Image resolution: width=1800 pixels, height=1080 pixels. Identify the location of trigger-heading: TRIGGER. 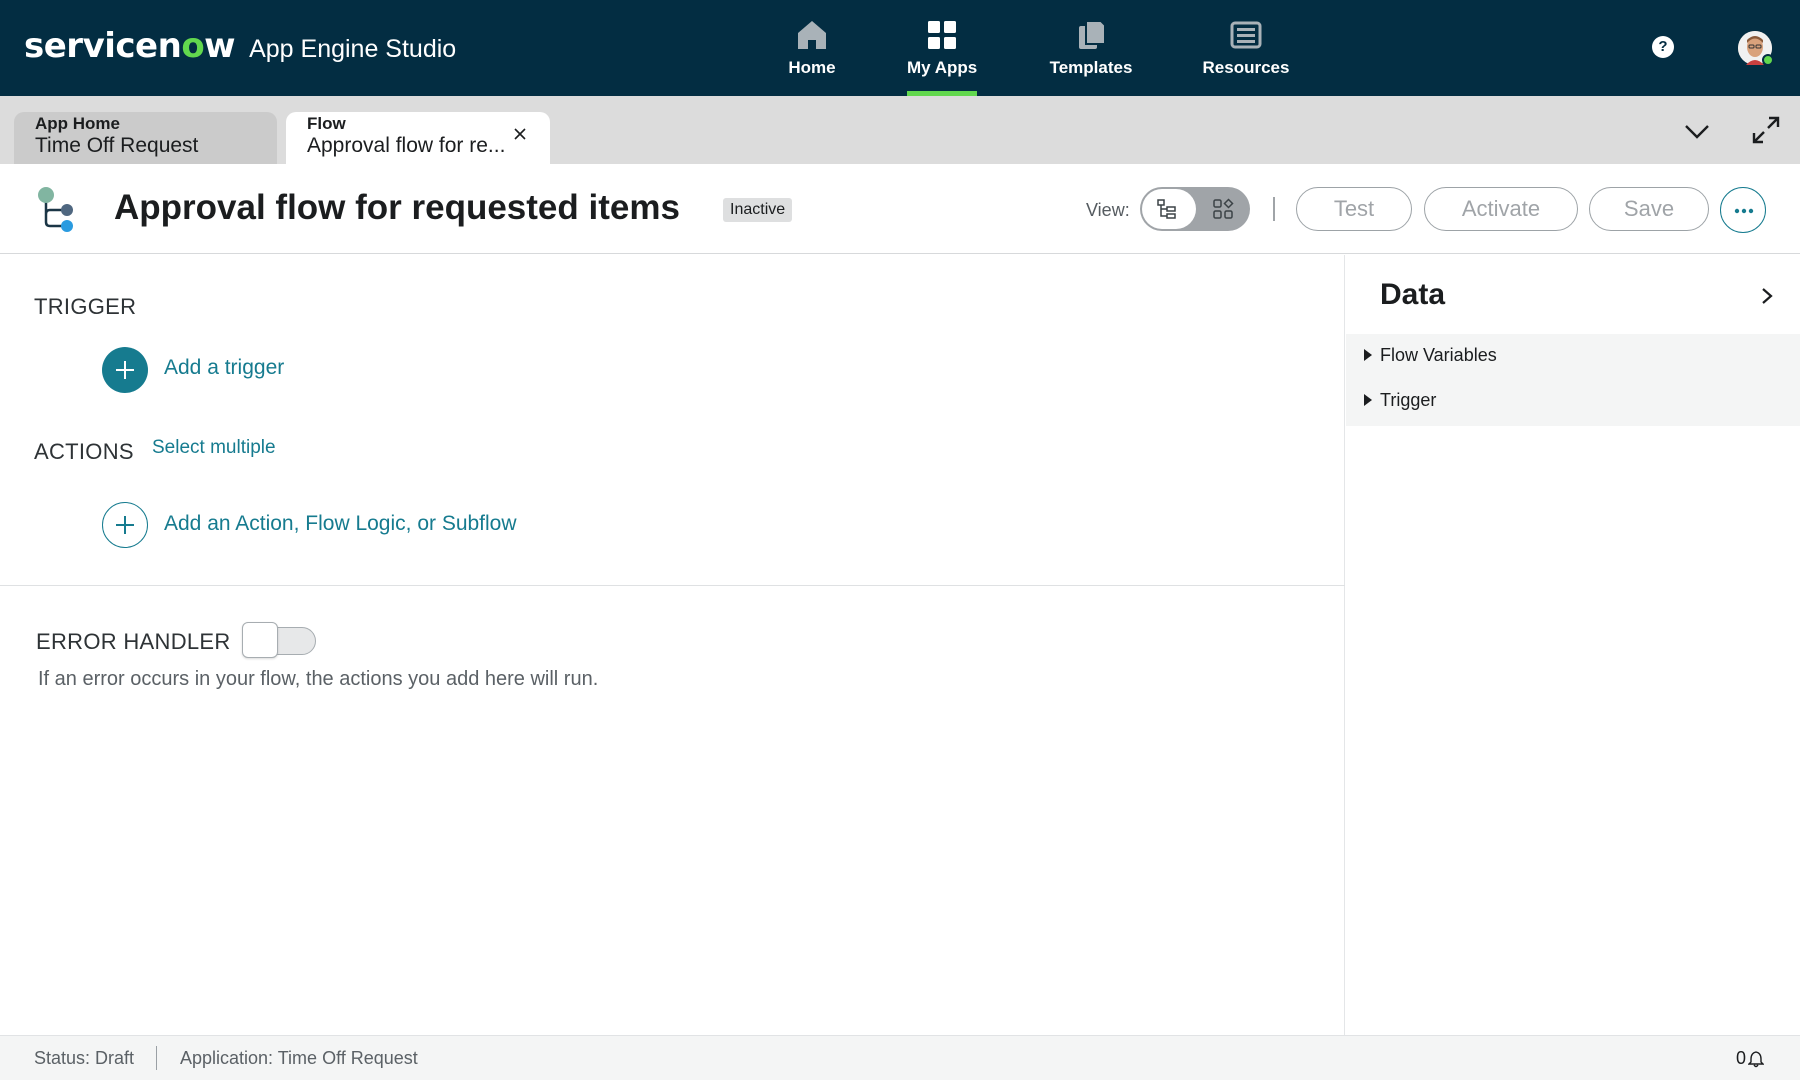
(85, 306).